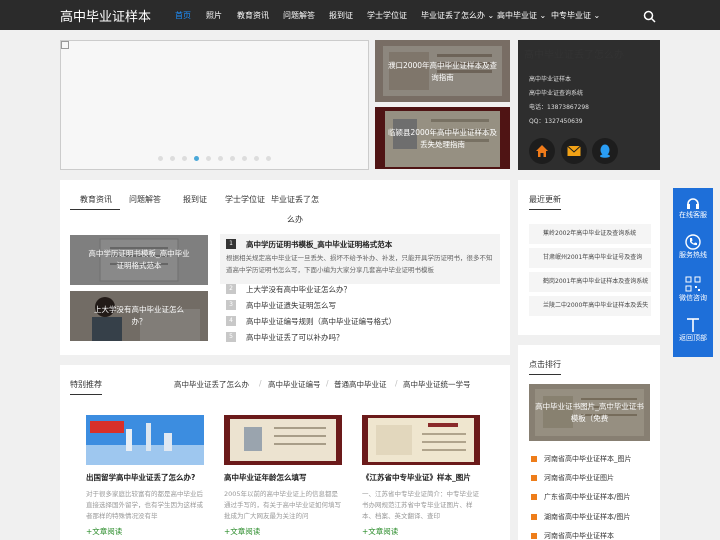 The image size is (720, 540). I want to click on thumb-caption: 濮口2000年高中毕业证样本及查询指南, so click(442, 71).